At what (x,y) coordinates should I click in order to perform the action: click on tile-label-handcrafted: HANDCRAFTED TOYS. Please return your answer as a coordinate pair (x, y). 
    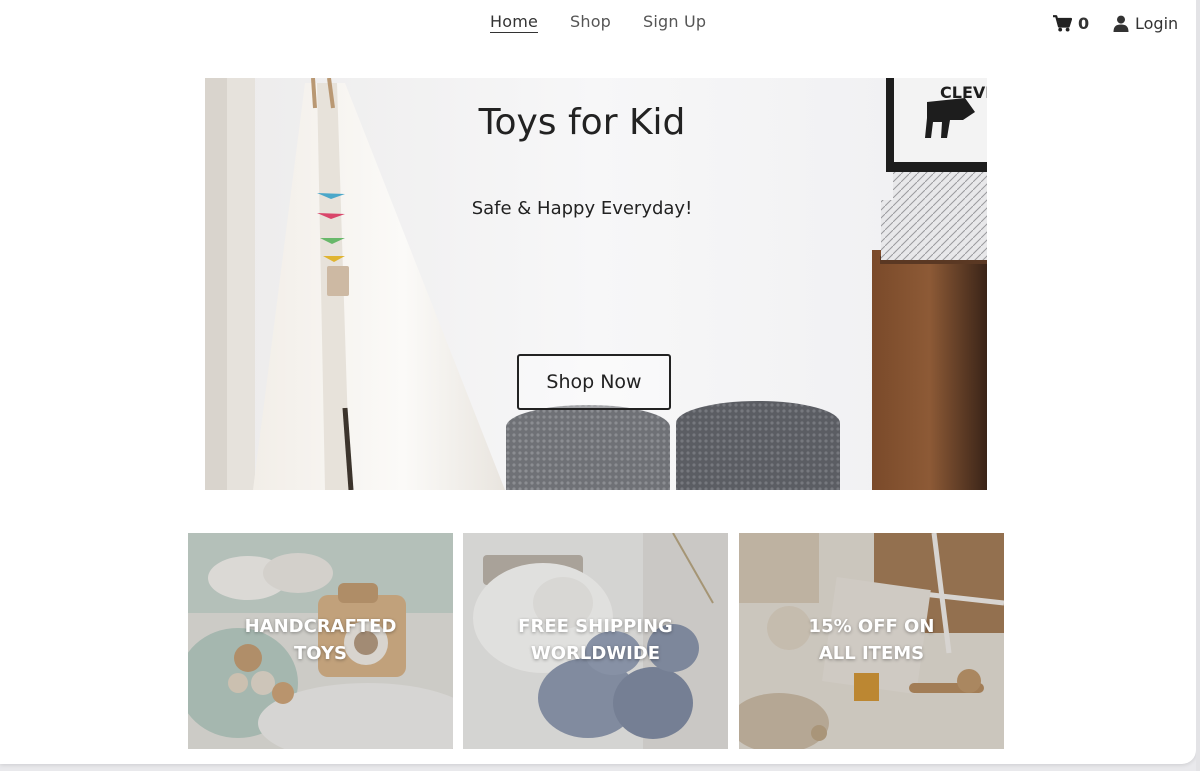
    Looking at the image, I should click on (320, 640).